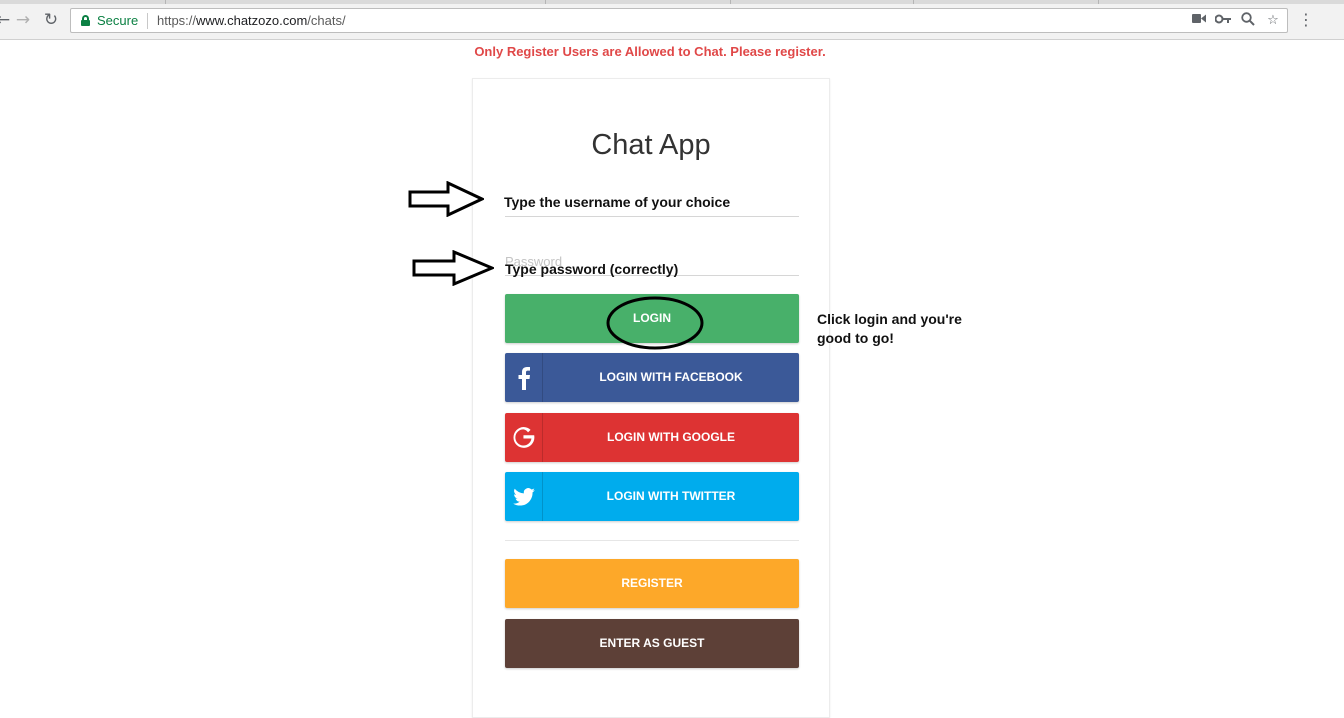  What do you see at coordinates (524, 496) in the screenshot?
I see `twitter-icon` at bounding box center [524, 496].